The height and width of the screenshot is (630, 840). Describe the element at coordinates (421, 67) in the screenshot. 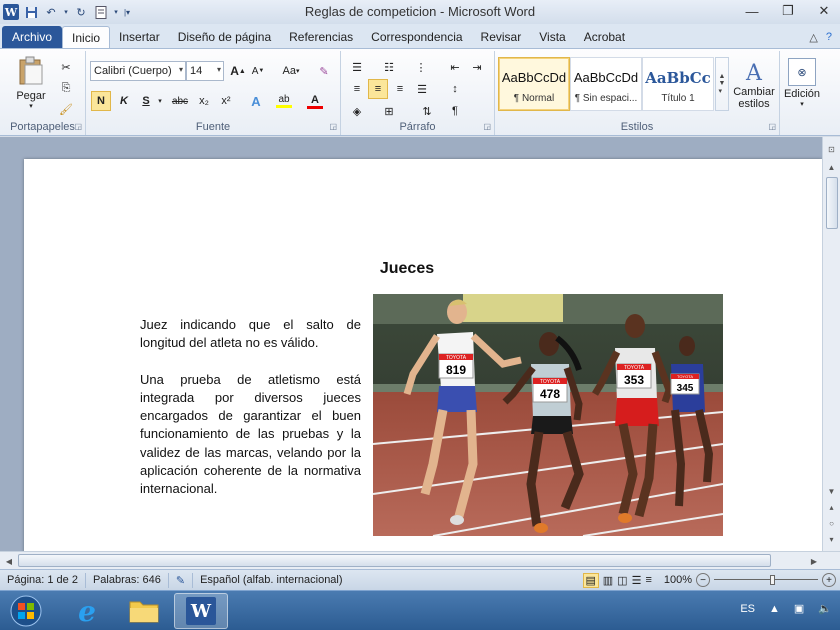

I see `multilevel-list-icon: ⋮` at that location.